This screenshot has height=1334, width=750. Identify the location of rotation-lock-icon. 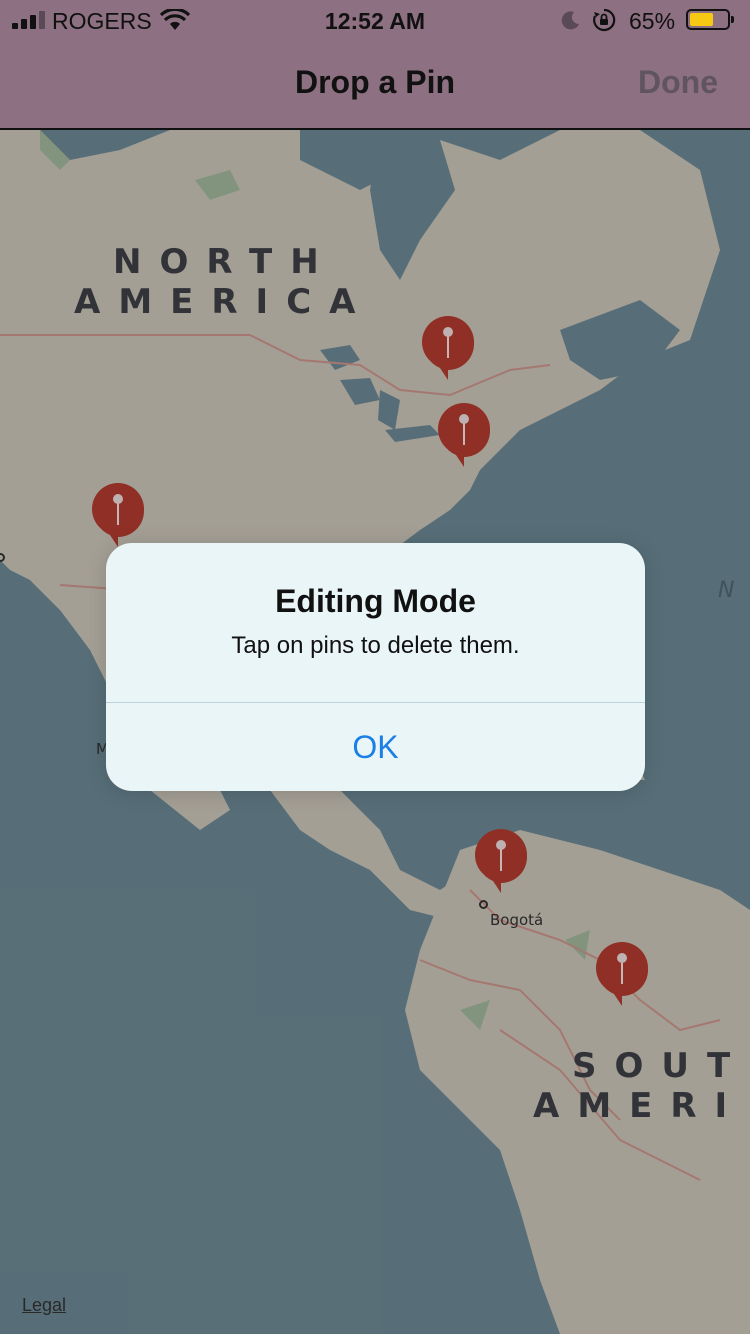
(604, 20).